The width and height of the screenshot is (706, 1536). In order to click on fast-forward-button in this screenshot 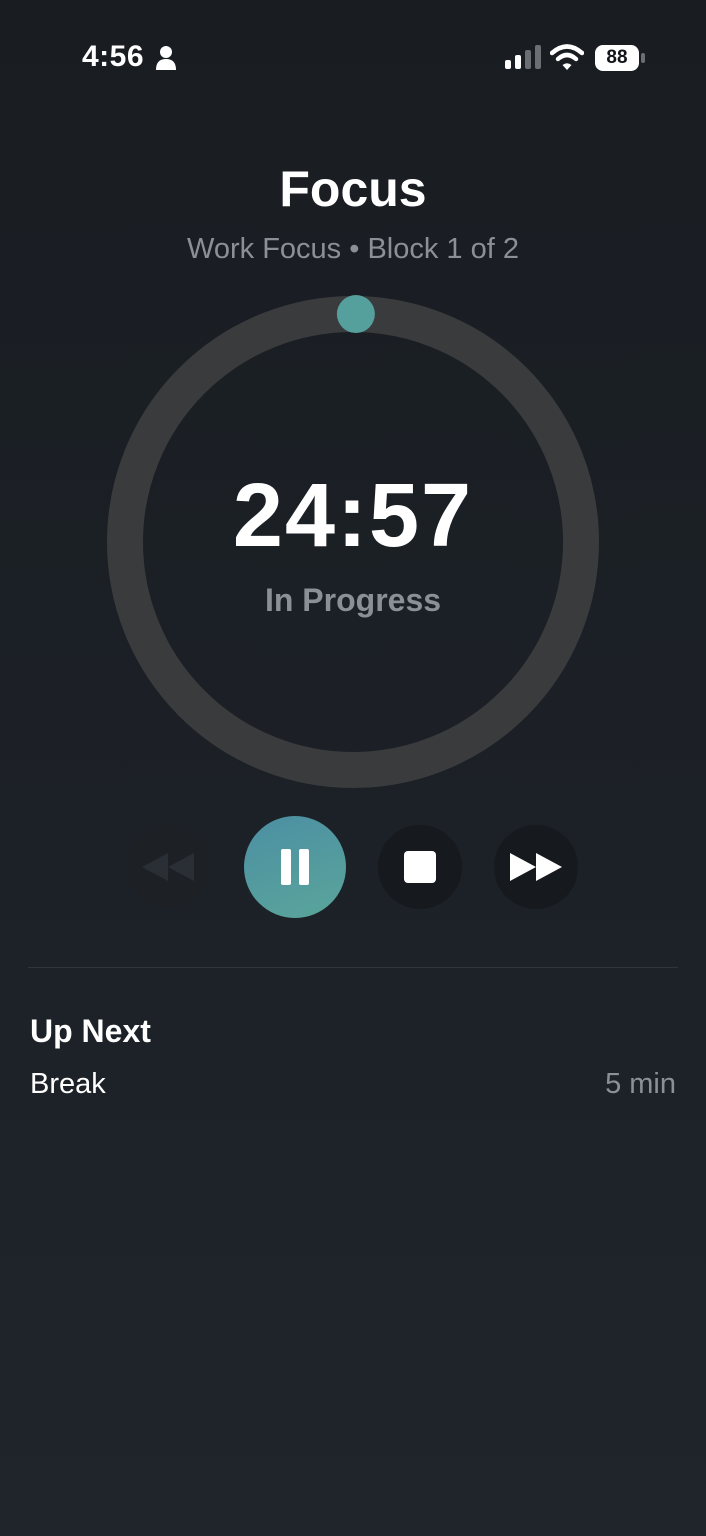, I will do `click(536, 867)`.